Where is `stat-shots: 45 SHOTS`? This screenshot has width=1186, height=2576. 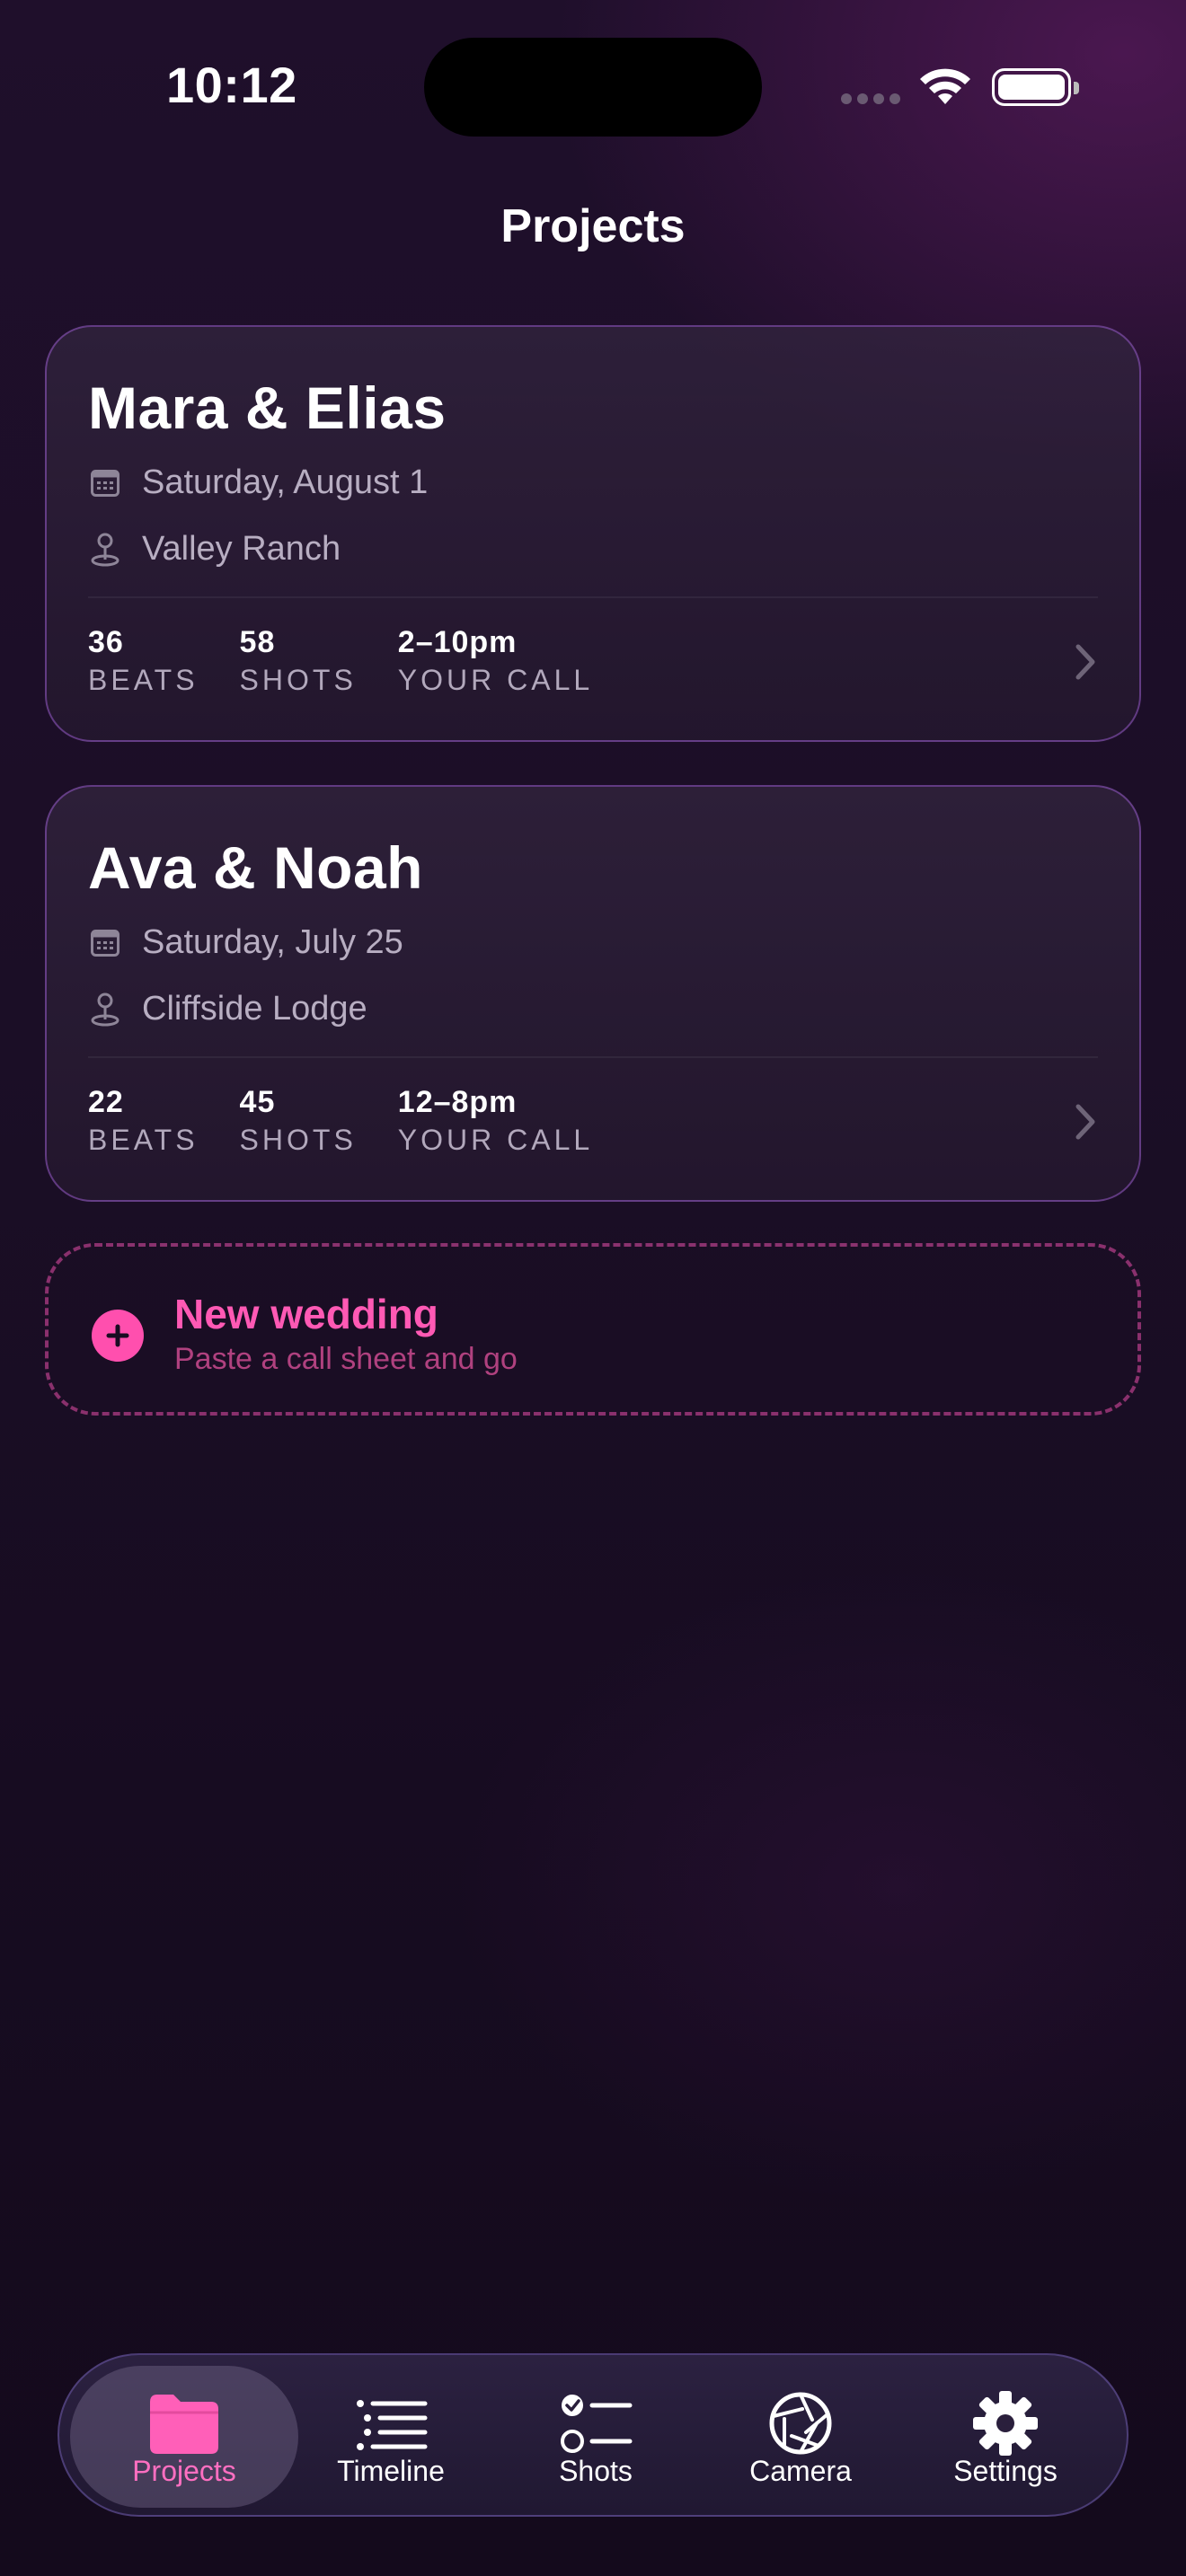
stat-shots: 45 SHOTS is located at coordinates (298, 1121).